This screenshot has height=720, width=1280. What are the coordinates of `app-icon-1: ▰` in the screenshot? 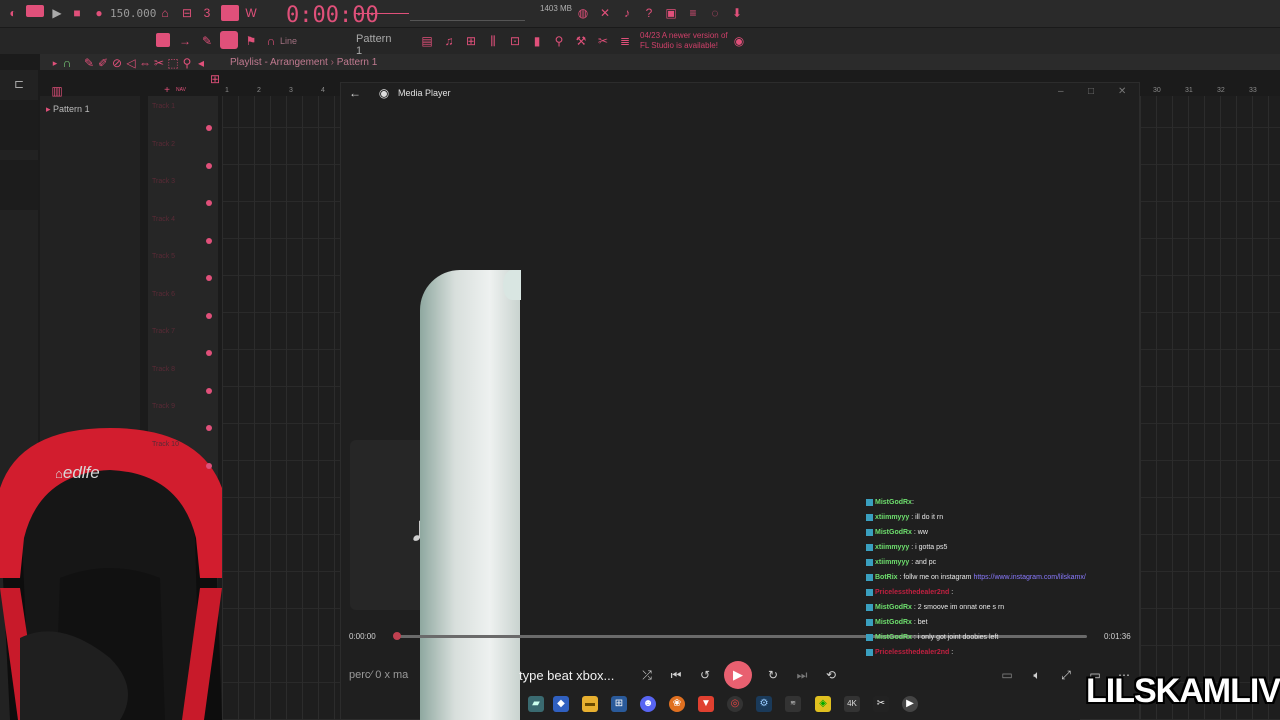 It's located at (536, 704).